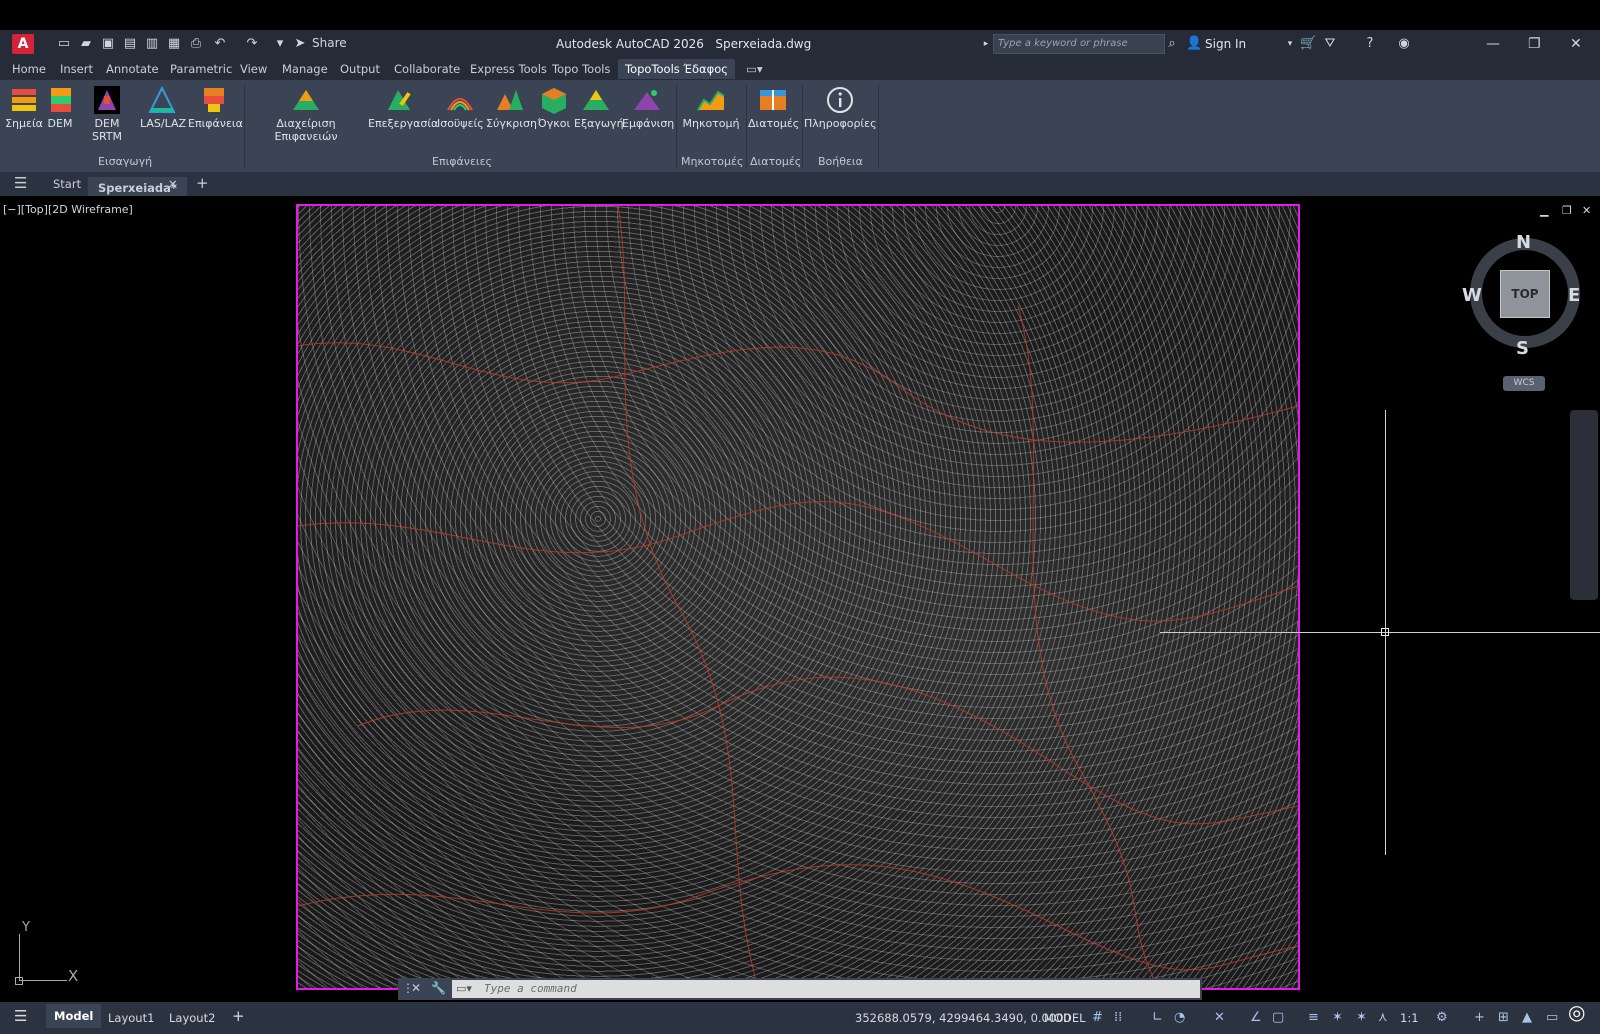 Image resolution: width=1600 pixels, height=1034 pixels. What do you see at coordinates (1574, 295) in the screenshot?
I see `compass-east: E` at bounding box center [1574, 295].